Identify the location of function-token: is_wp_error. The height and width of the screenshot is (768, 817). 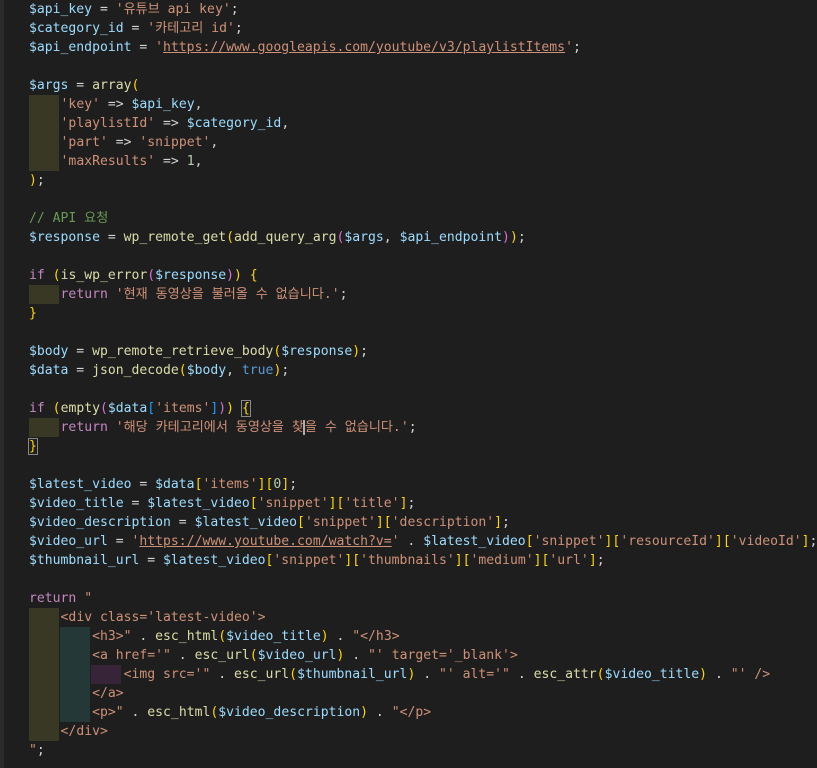
(104, 275).